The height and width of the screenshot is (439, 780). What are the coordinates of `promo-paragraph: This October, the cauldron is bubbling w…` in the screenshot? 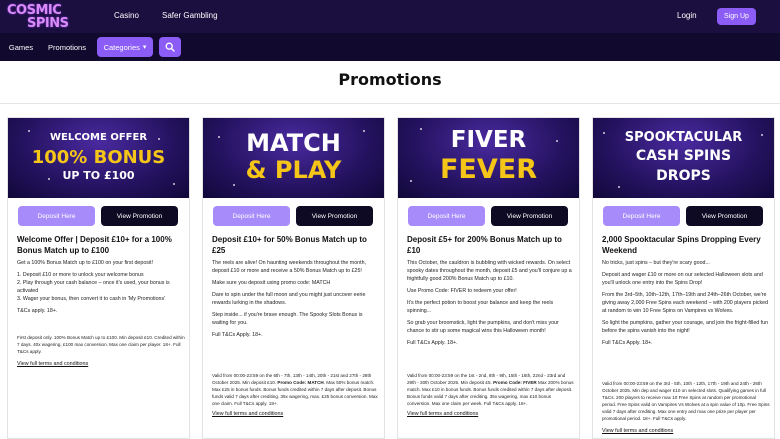 It's located at (489, 271).